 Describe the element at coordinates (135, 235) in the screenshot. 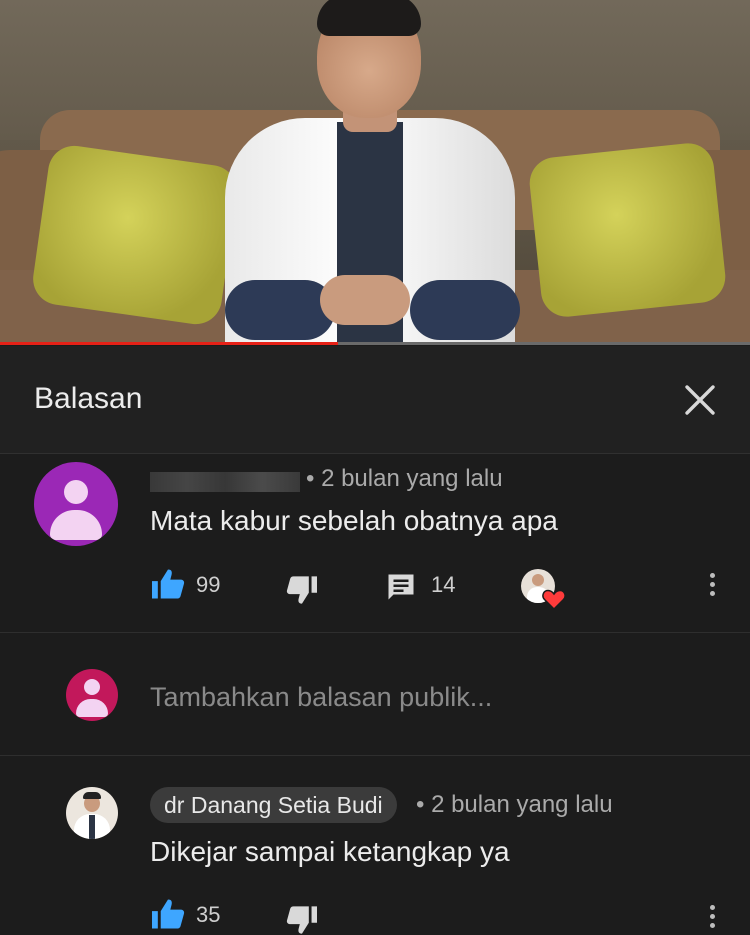

I see `video-pillow-left` at that location.